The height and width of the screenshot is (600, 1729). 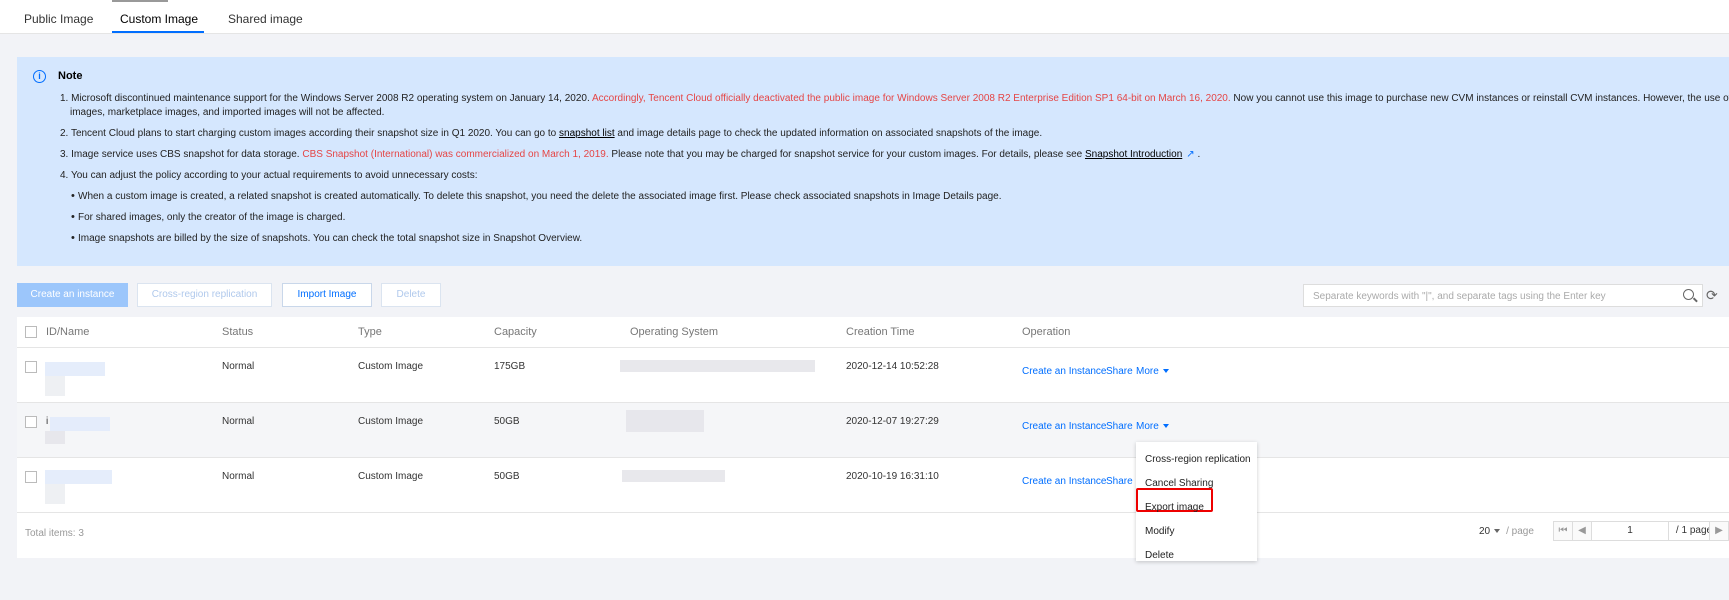 What do you see at coordinates (1197, 154) in the screenshot?
I see `note-text: .` at bounding box center [1197, 154].